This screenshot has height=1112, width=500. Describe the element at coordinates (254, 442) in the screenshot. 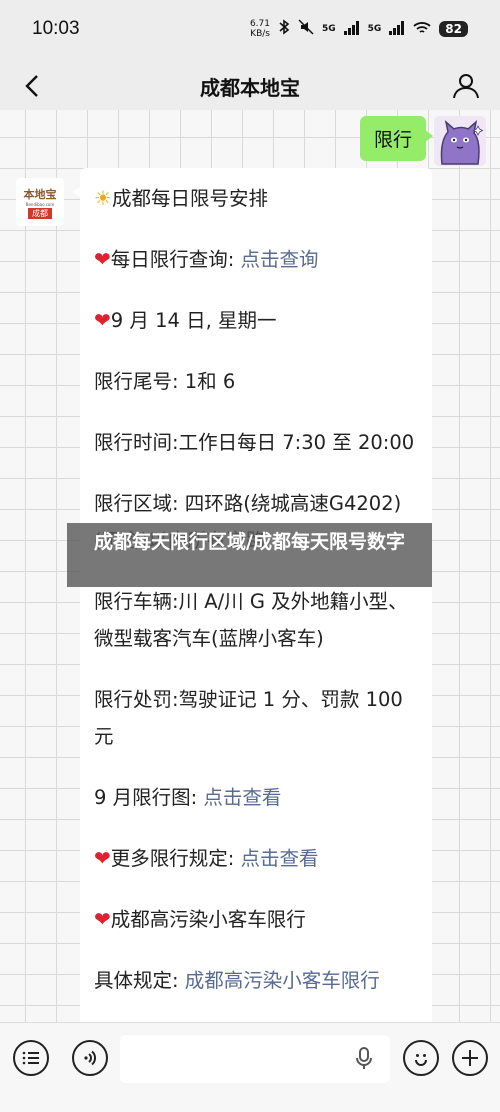

I see `message-line-time: 限行时间:工作日每日 7:30 至 20:00` at that location.